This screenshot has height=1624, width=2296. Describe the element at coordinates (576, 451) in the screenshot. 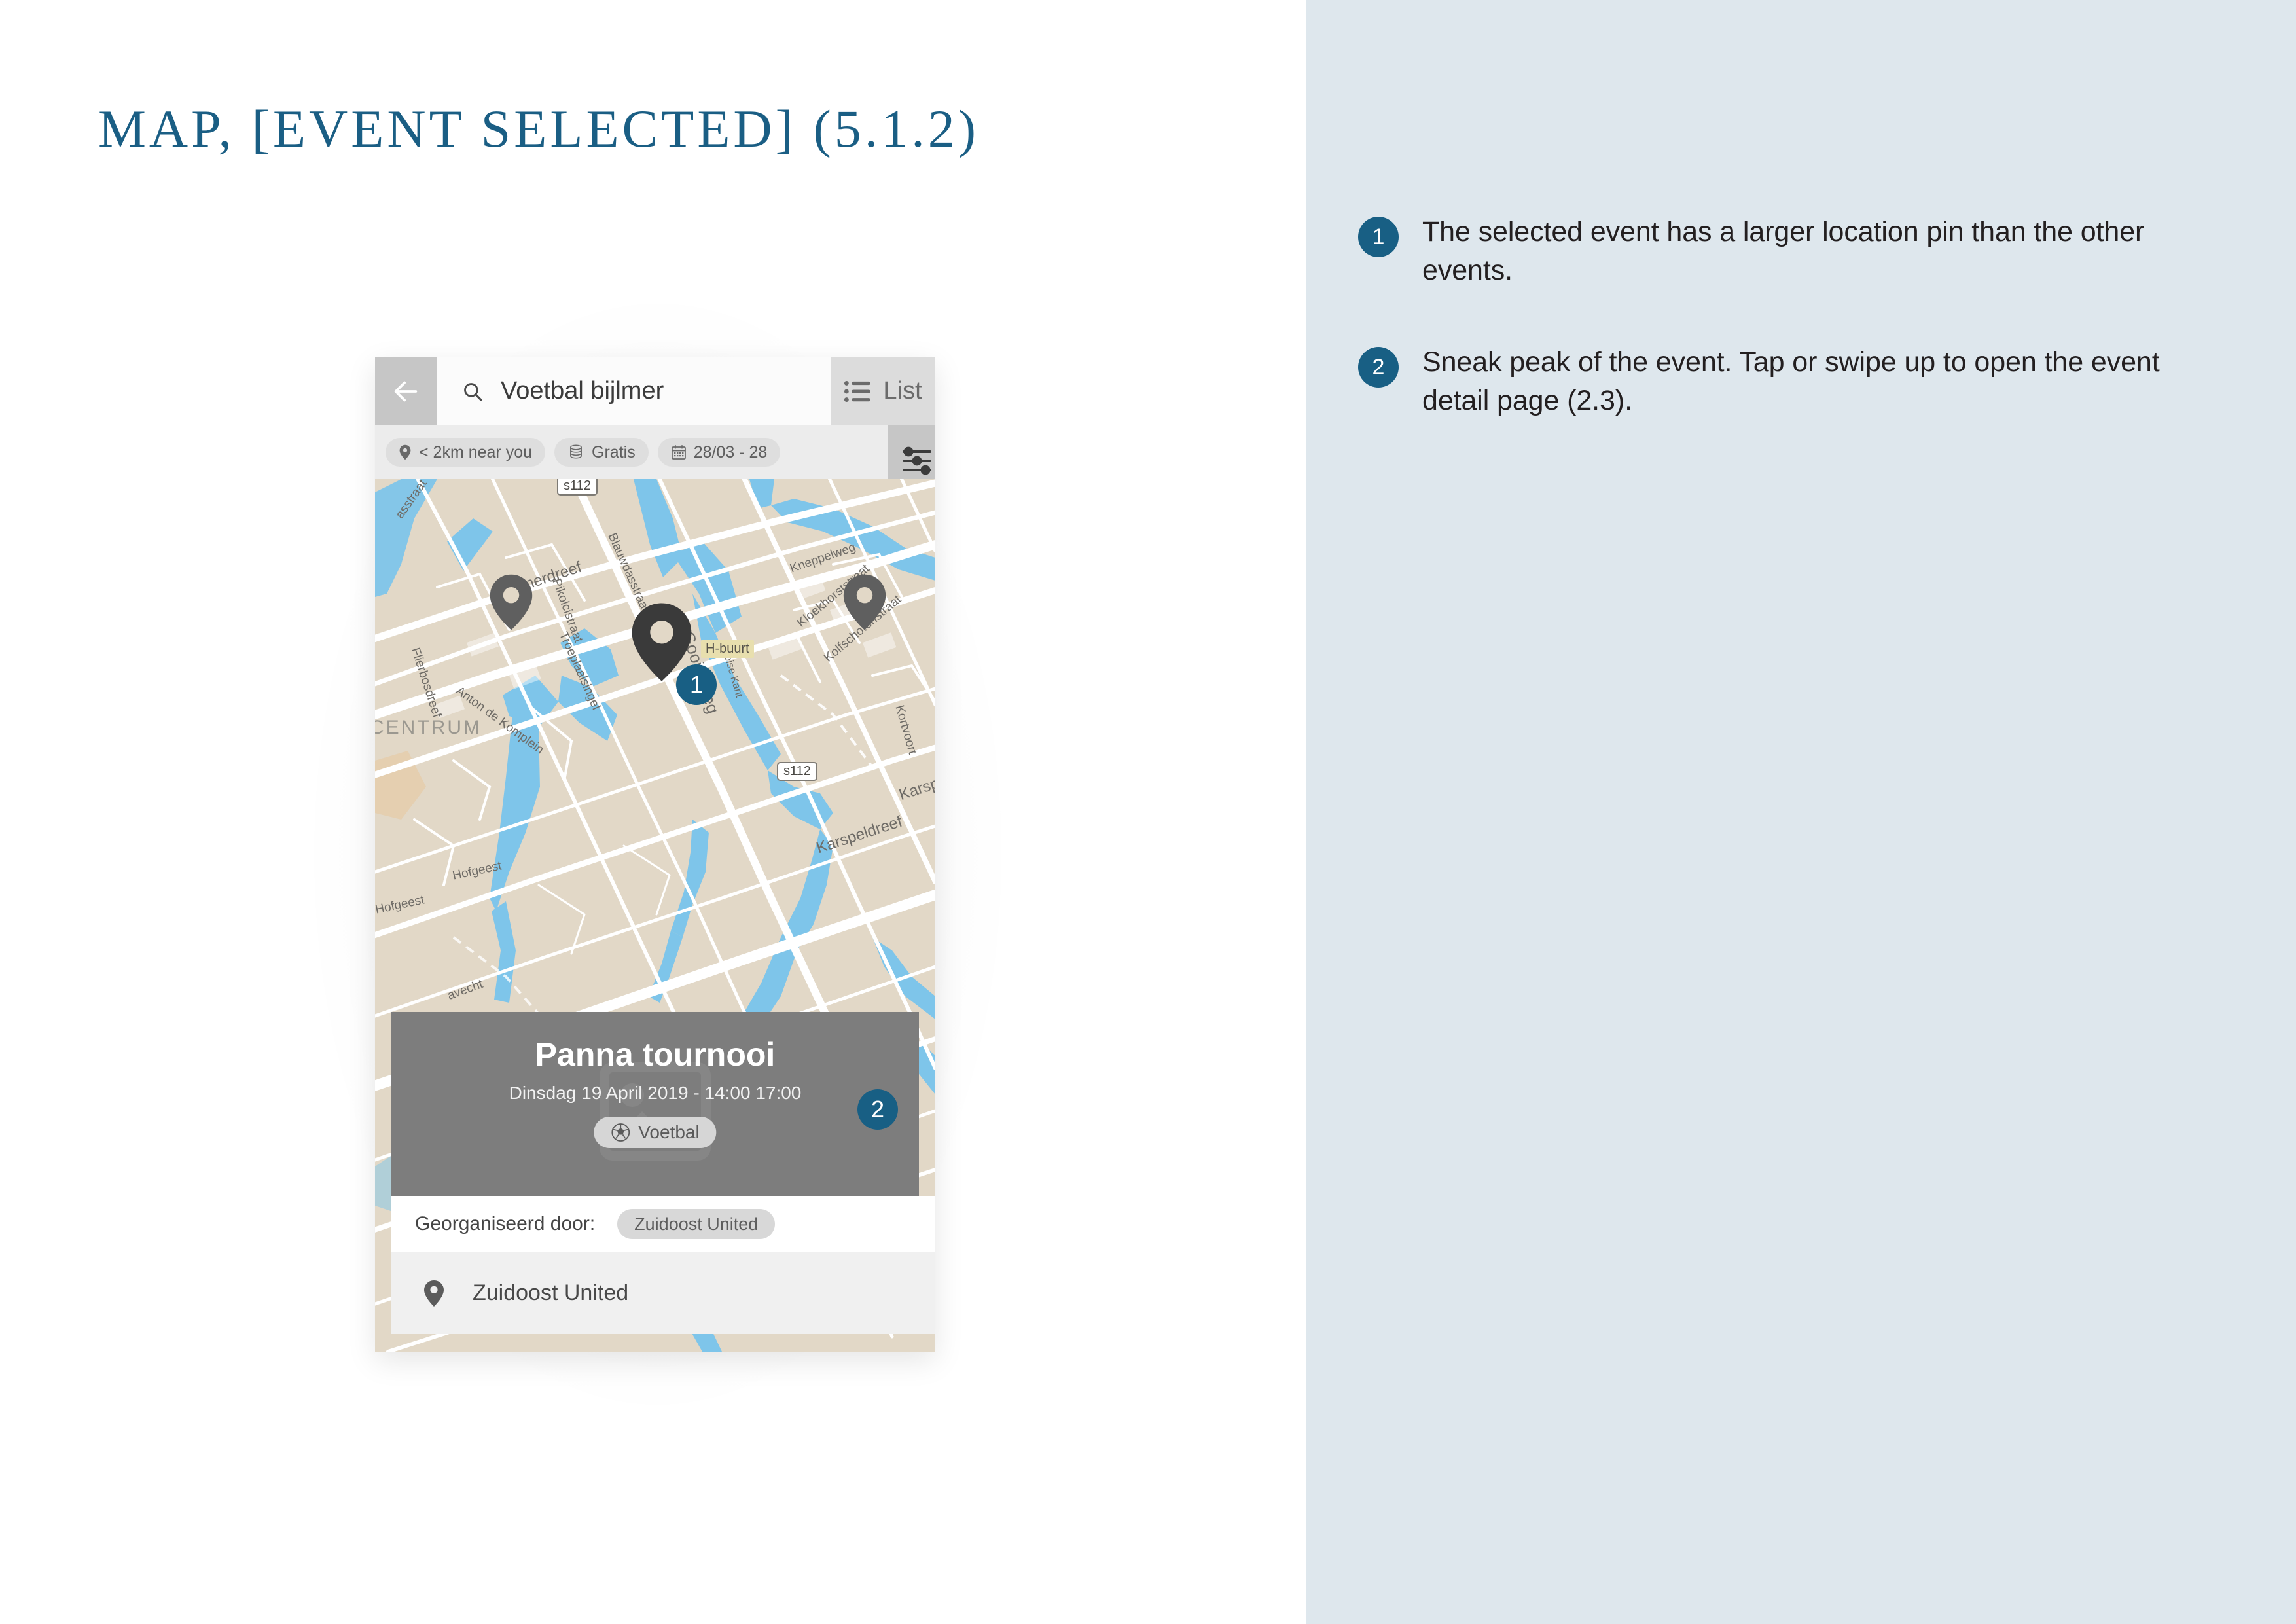

I see `coins-icon` at that location.